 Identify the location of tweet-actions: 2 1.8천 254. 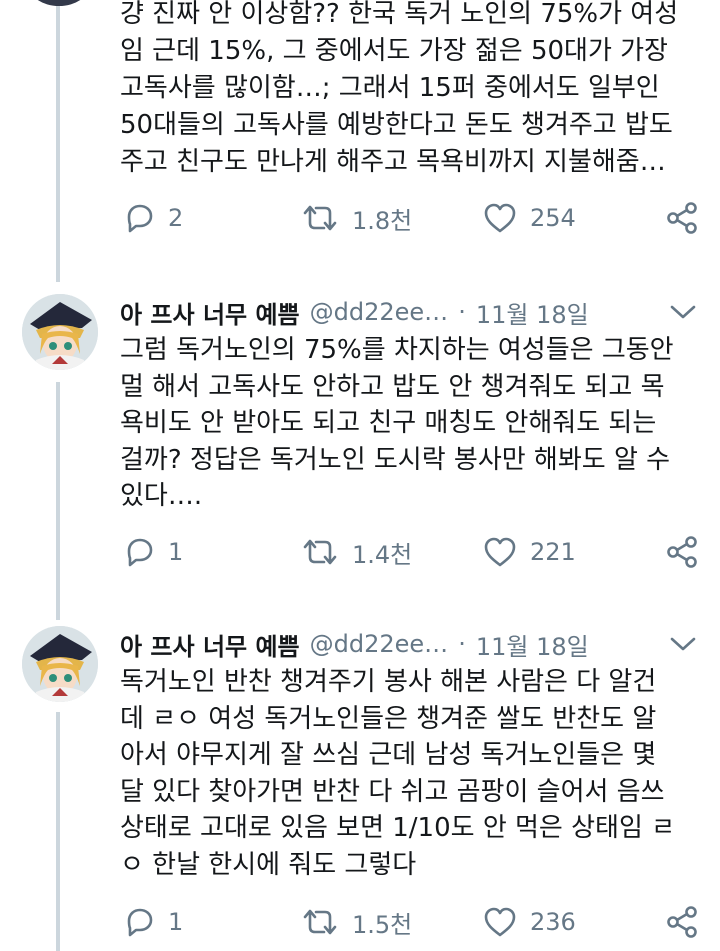
(360, 218).